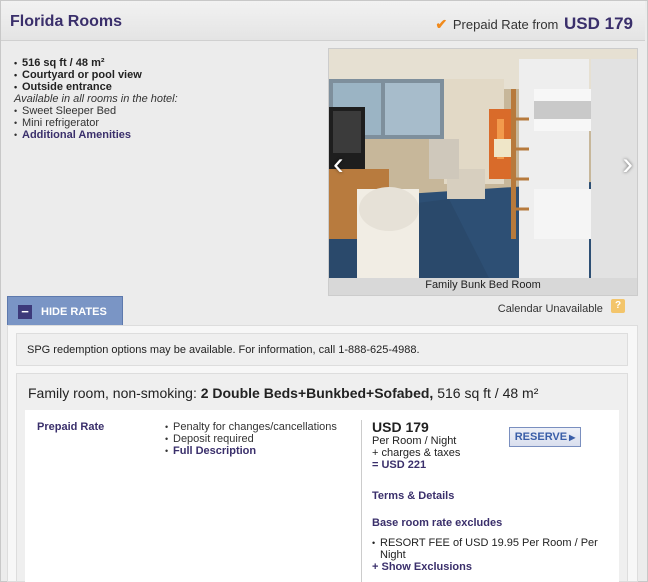 This screenshot has height=582, width=648. I want to click on calendar-label: Calendar Unavailable, so click(550, 309).